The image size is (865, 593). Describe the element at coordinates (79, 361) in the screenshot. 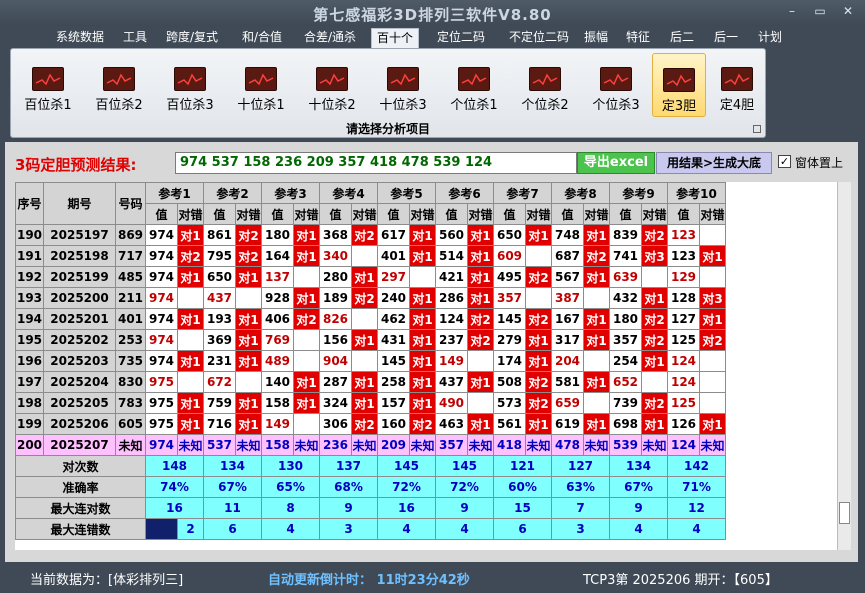

I see `issue-cell: 2025203` at that location.